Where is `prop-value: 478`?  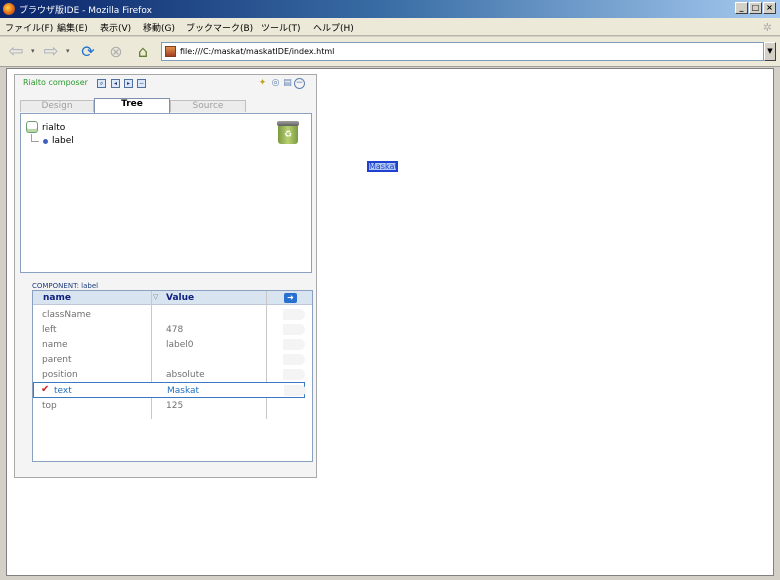 prop-value: 478 is located at coordinates (174, 330).